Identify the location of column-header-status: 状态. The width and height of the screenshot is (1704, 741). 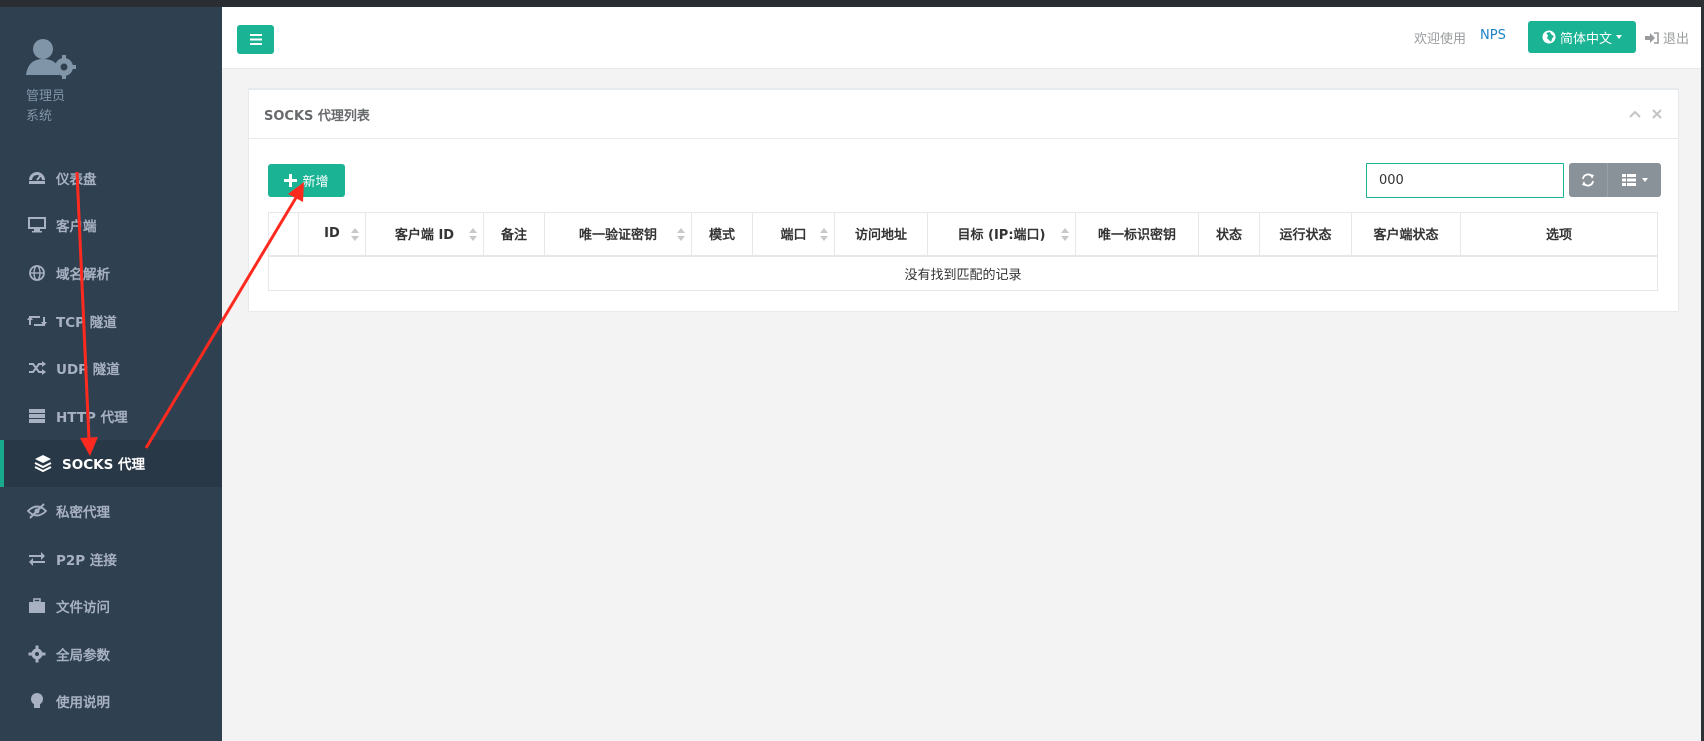
(1229, 234).